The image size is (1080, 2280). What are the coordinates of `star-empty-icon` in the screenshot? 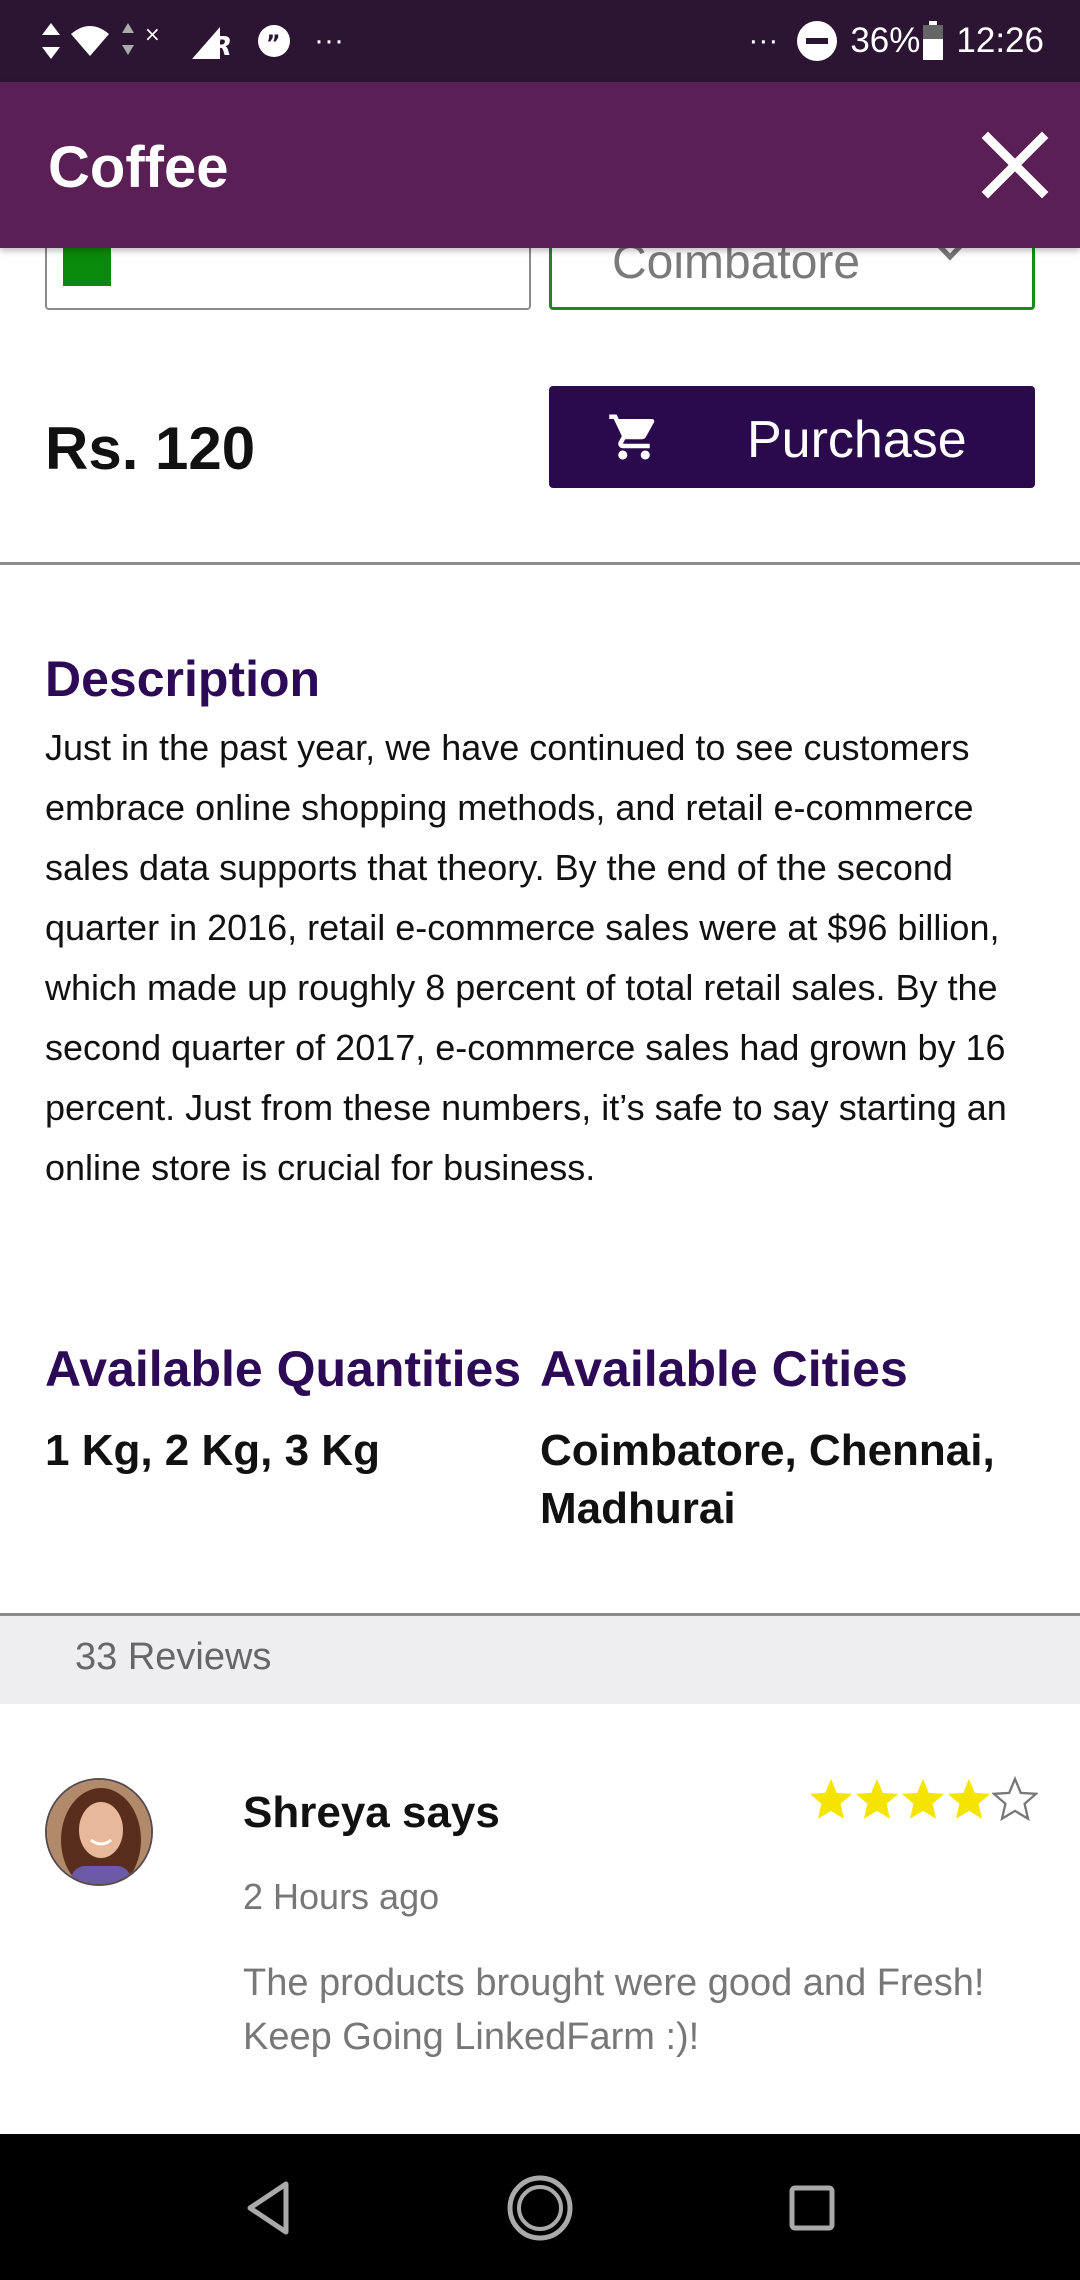 It's located at (1015, 1799).